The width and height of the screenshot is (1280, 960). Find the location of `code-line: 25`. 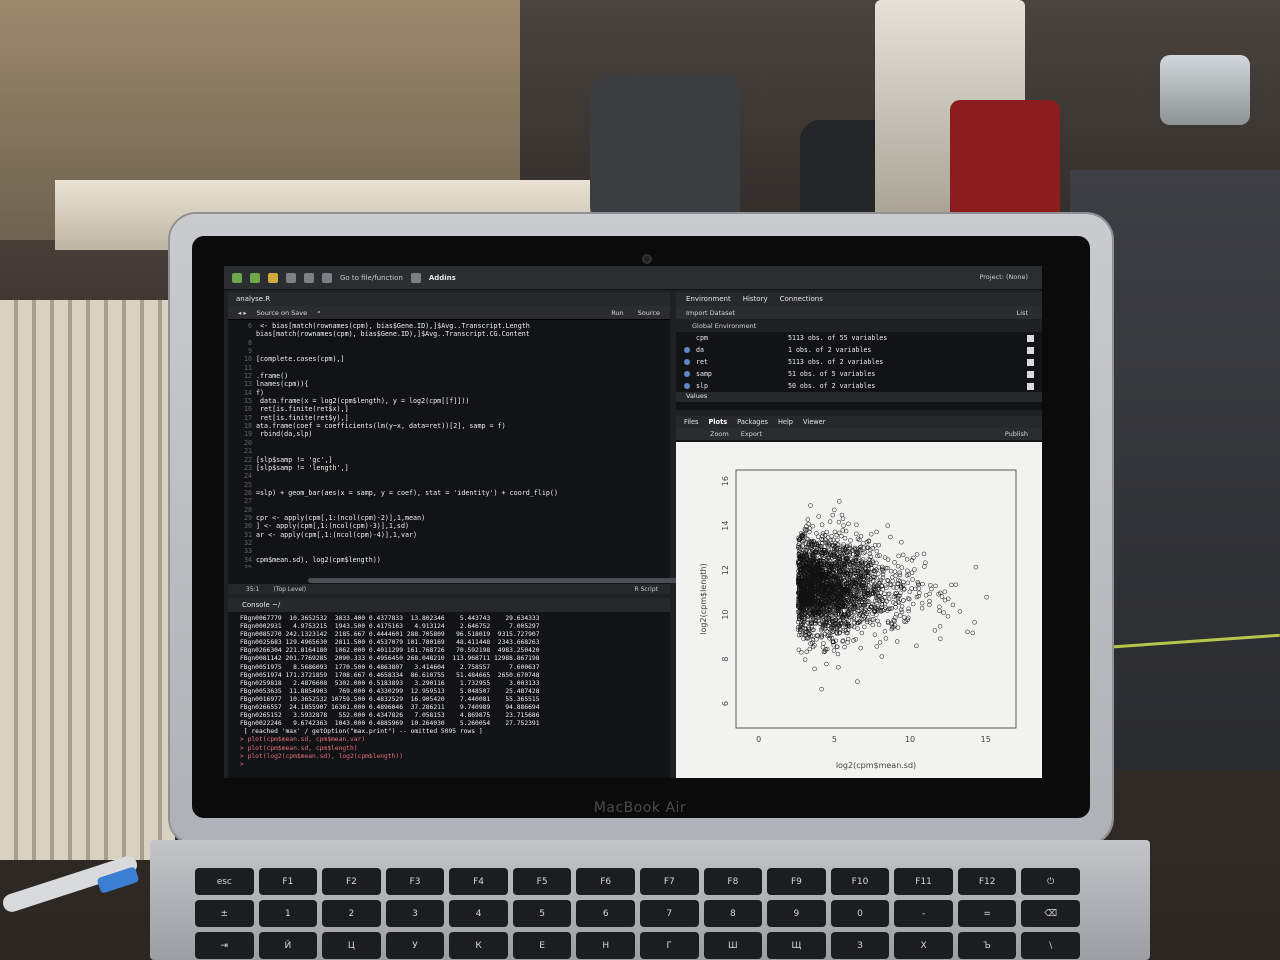

code-line: 25 is located at coordinates (449, 485).